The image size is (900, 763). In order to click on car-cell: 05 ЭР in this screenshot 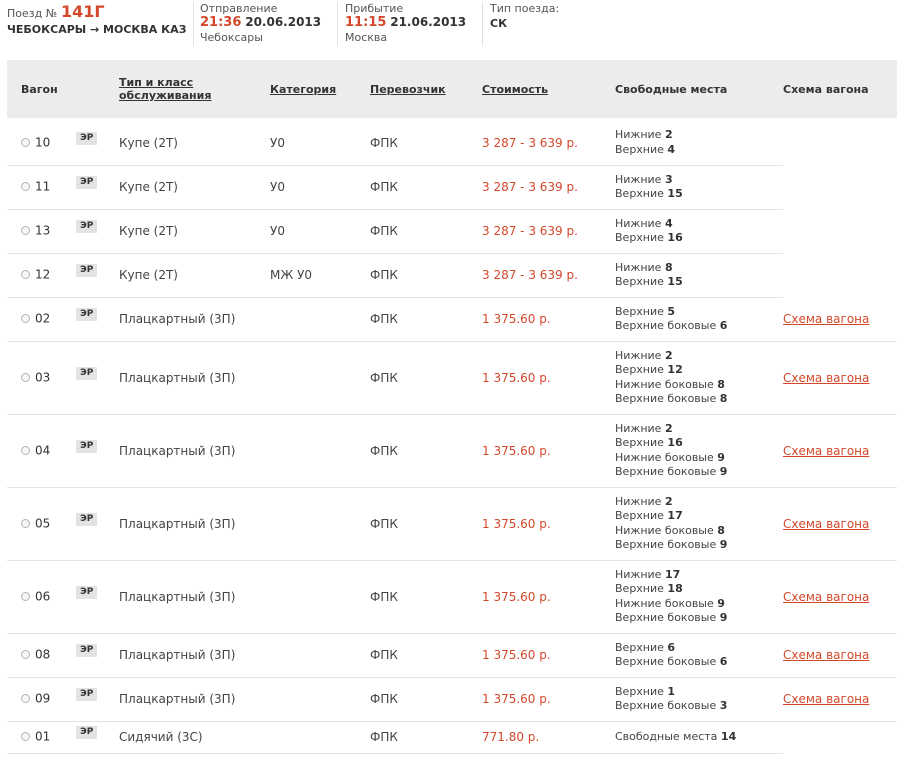, I will do `click(63, 524)`.